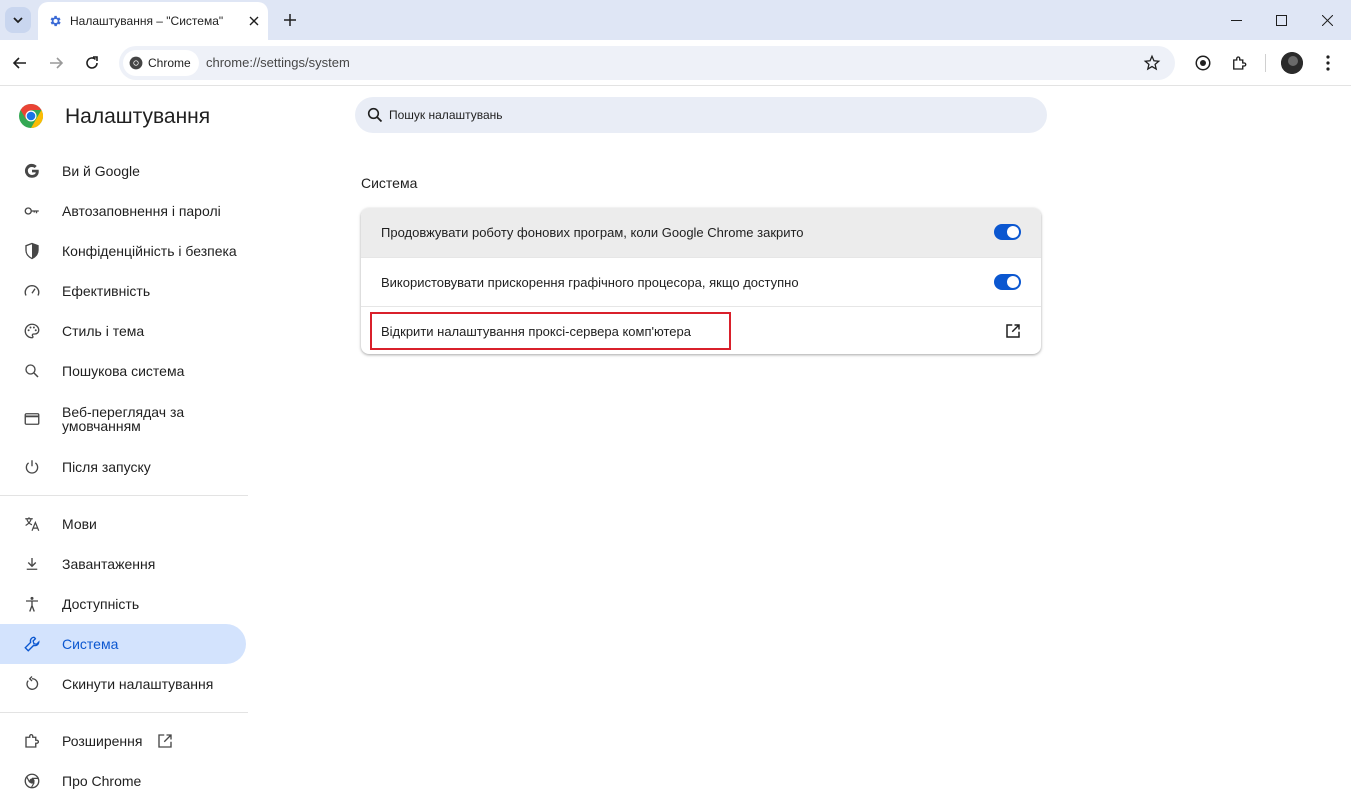 The image size is (1351, 802). What do you see at coordinates (32, 171) in the screenshot?
I see `google-icon` at bounding box center [32, 171].